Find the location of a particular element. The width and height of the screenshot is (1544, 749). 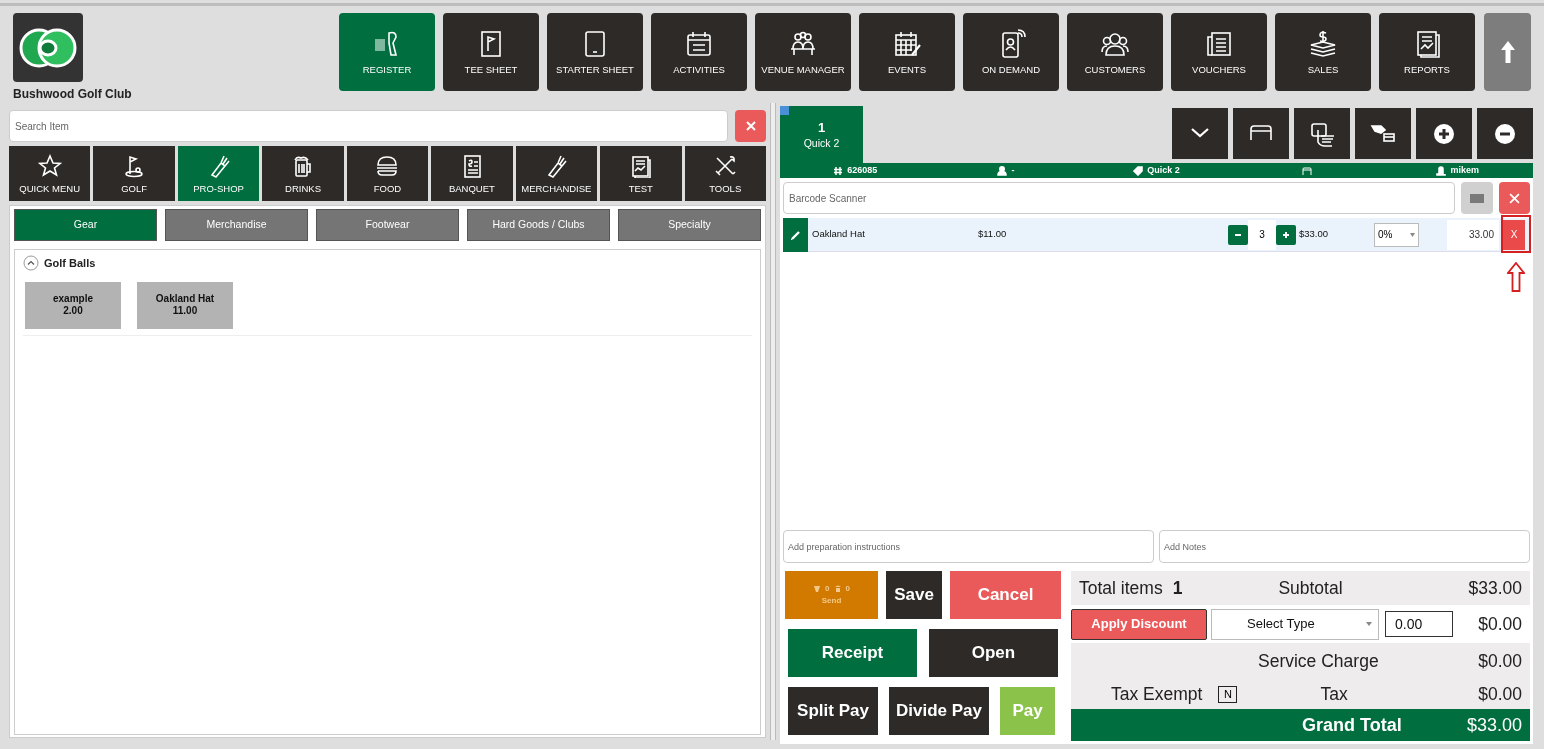

category-tab: QUICK MENU is located at coordinates (50, 173).